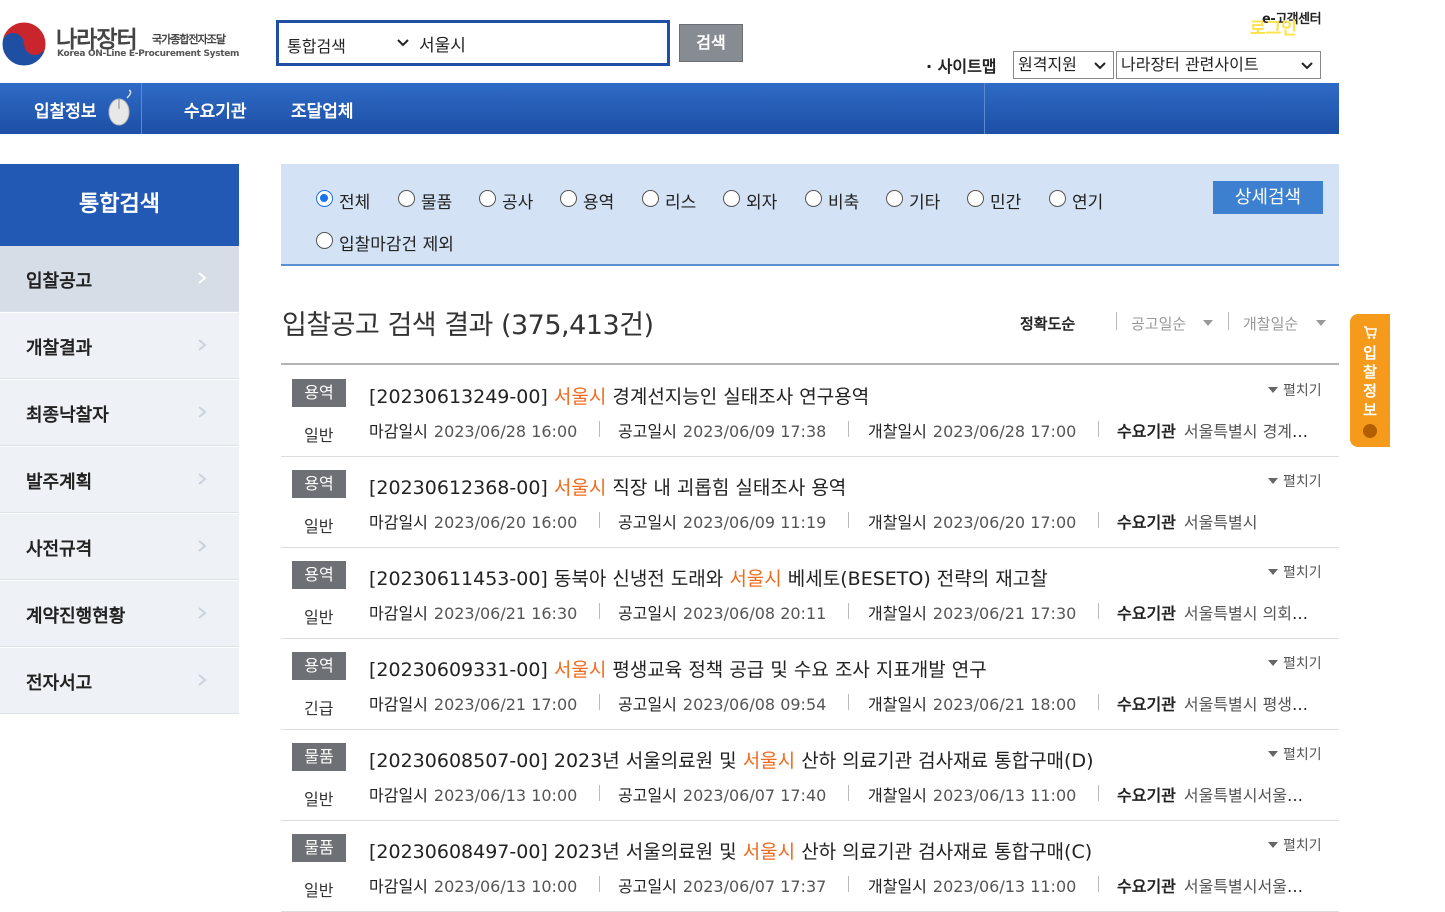  What do you see at coordinates (319, 708) in the screenshot?
I see `bid-kind: 긴급` at bounding box center [319, 708].